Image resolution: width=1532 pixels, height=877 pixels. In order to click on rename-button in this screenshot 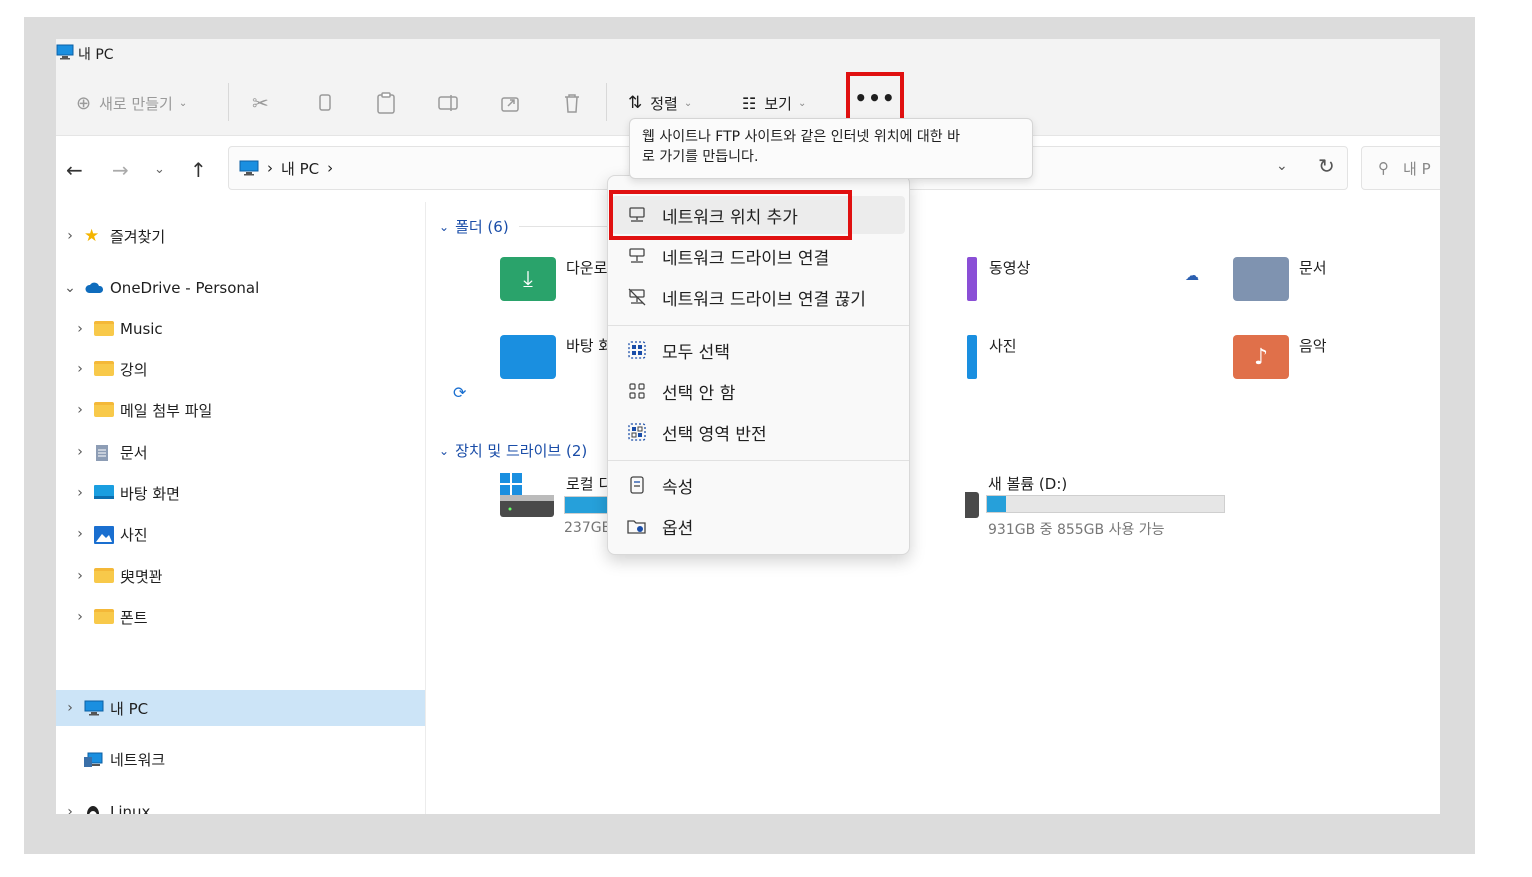, I will do `click(449, 103)`.